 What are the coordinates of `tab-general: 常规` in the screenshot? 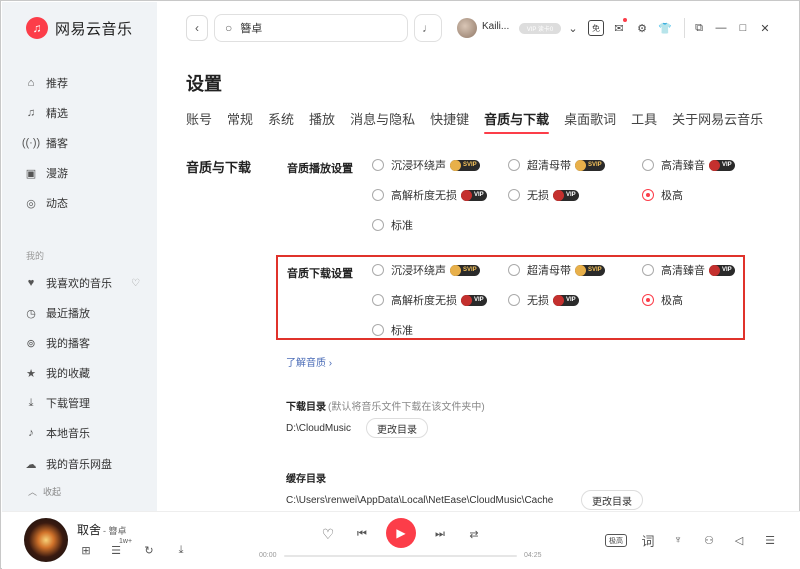 It's located at (240, 118).